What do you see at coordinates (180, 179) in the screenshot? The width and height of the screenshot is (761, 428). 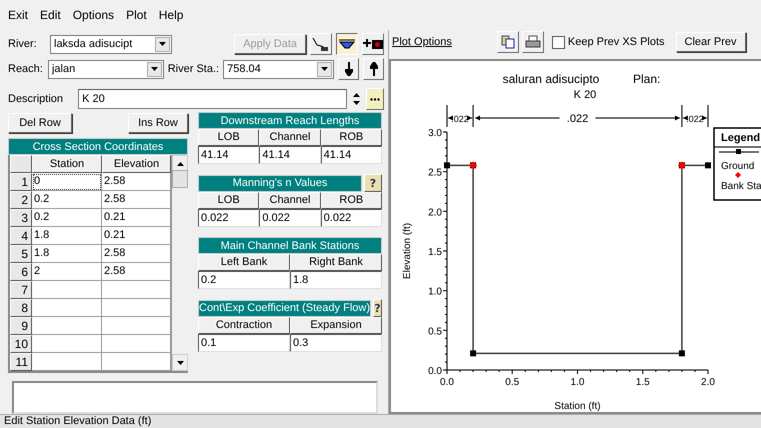 I see `scroll-thumb` at bounding box center [180, 179].